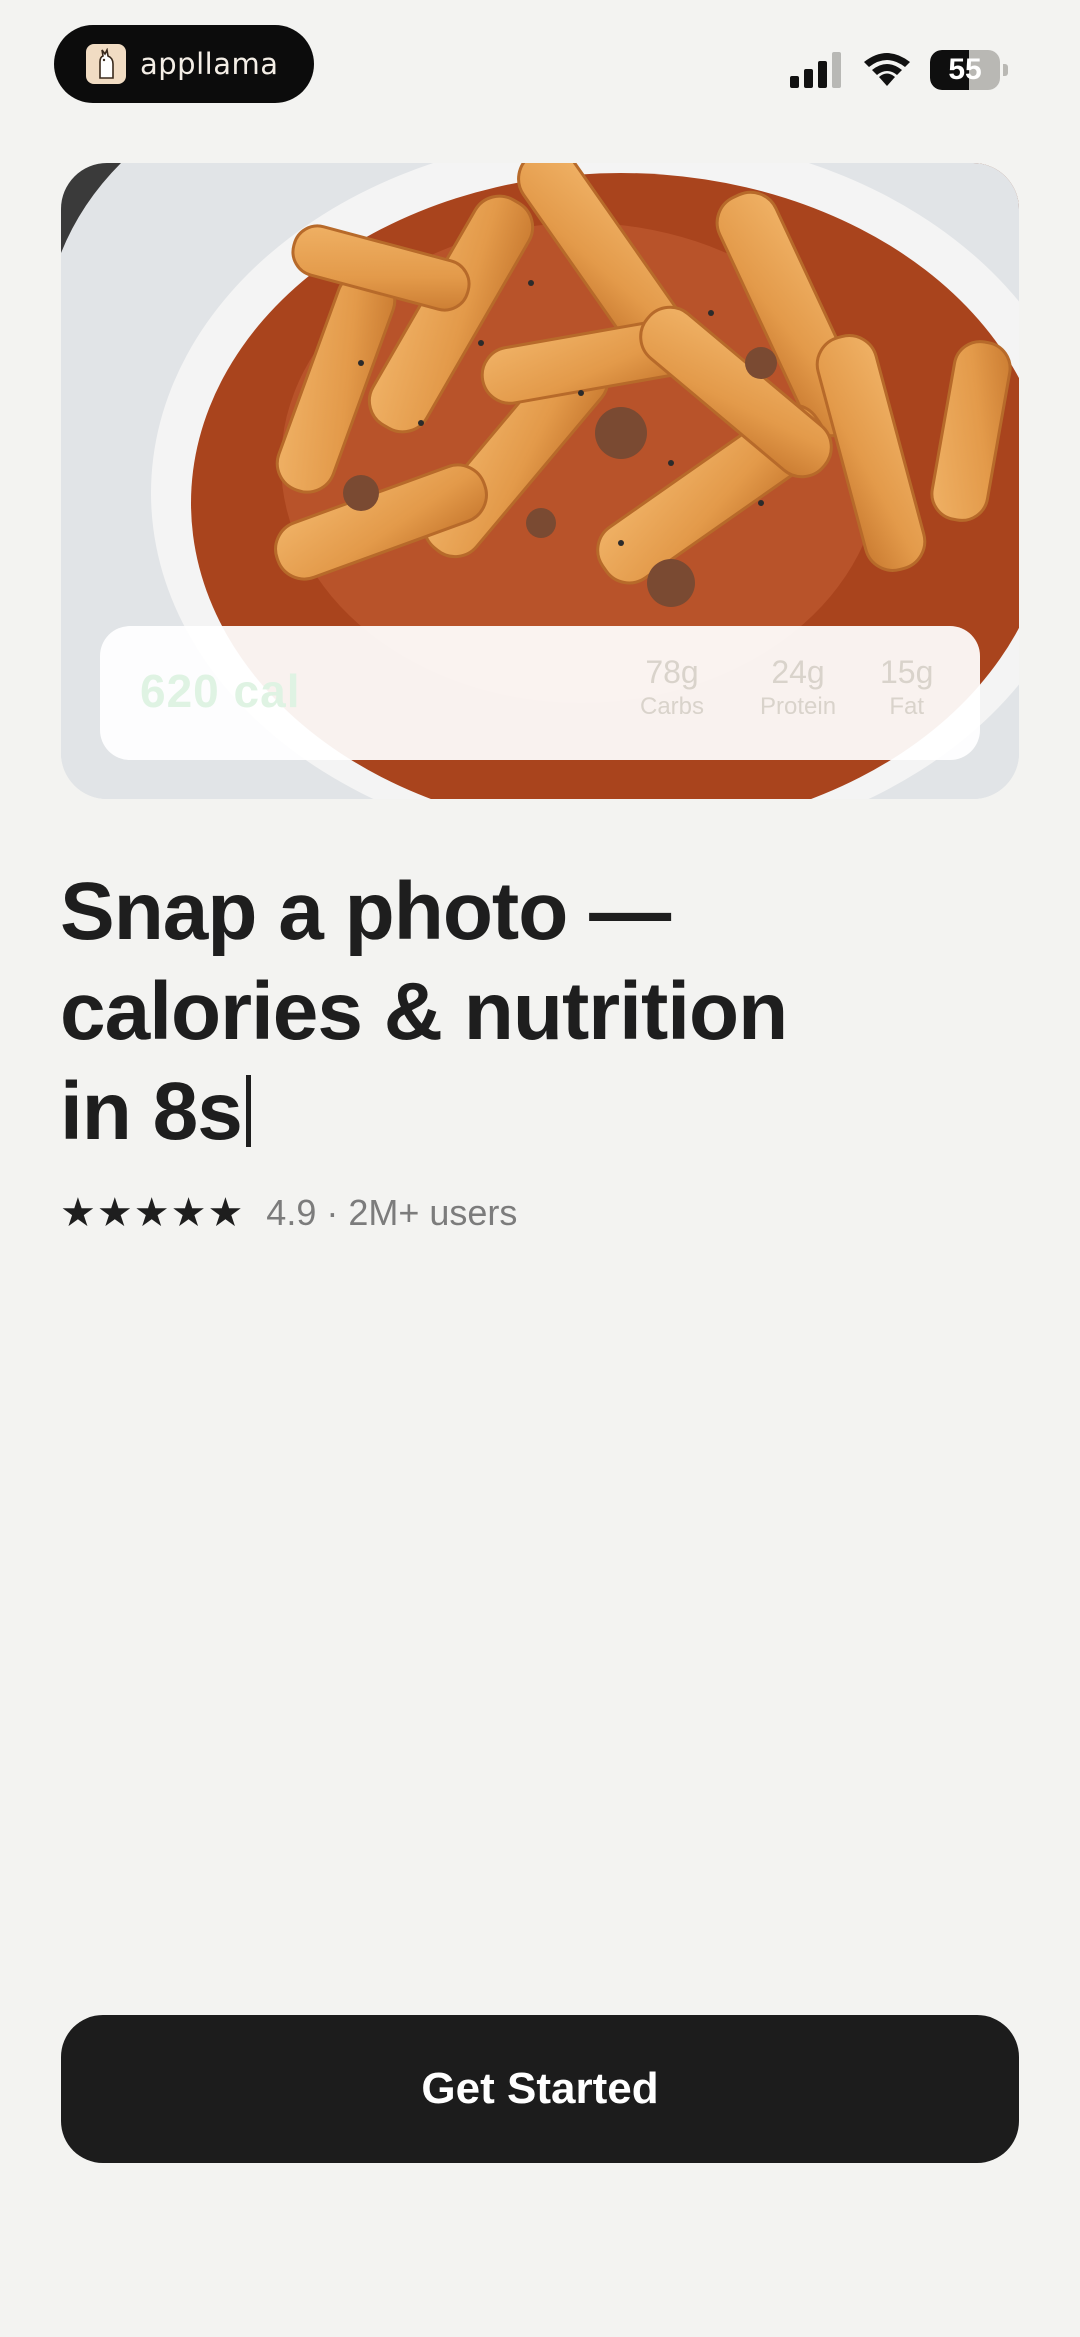 This screenshot has width=1080, height=2337. I want to click on battery-percent: 55, so click(965, 69).